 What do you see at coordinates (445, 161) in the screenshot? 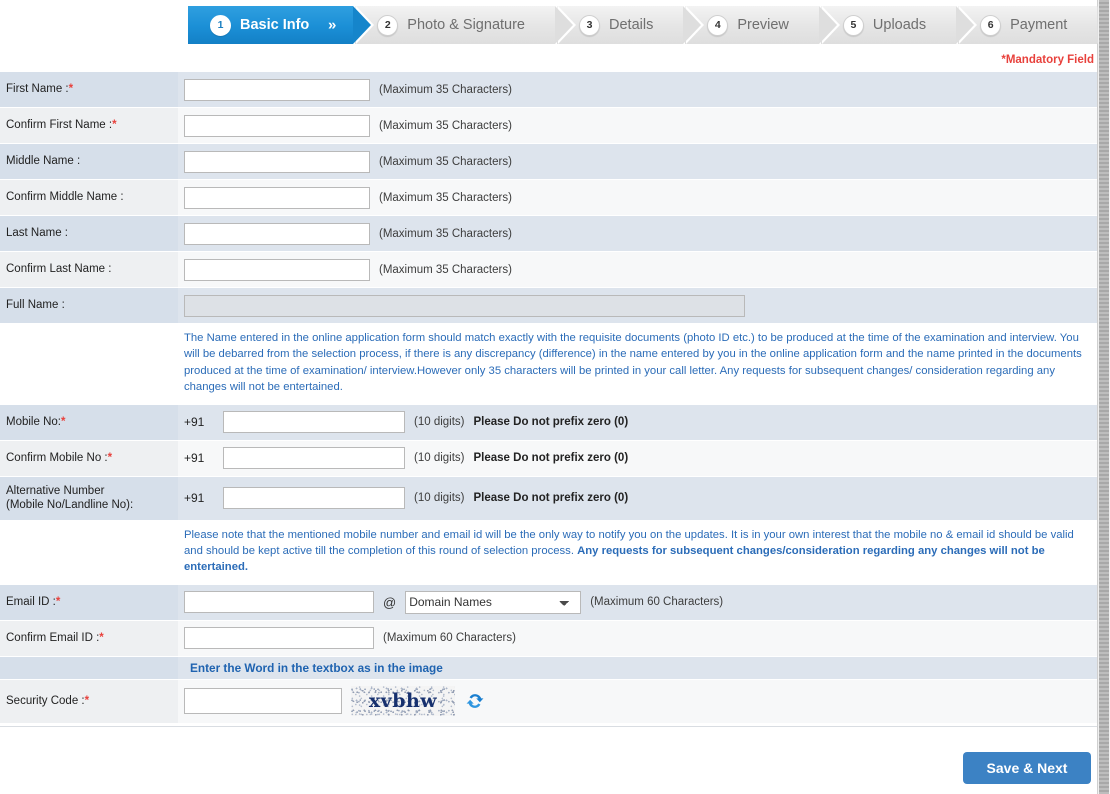
I see `middle-name-hint: (Maximum 35 Characters)` at bounding box center [445, 161].